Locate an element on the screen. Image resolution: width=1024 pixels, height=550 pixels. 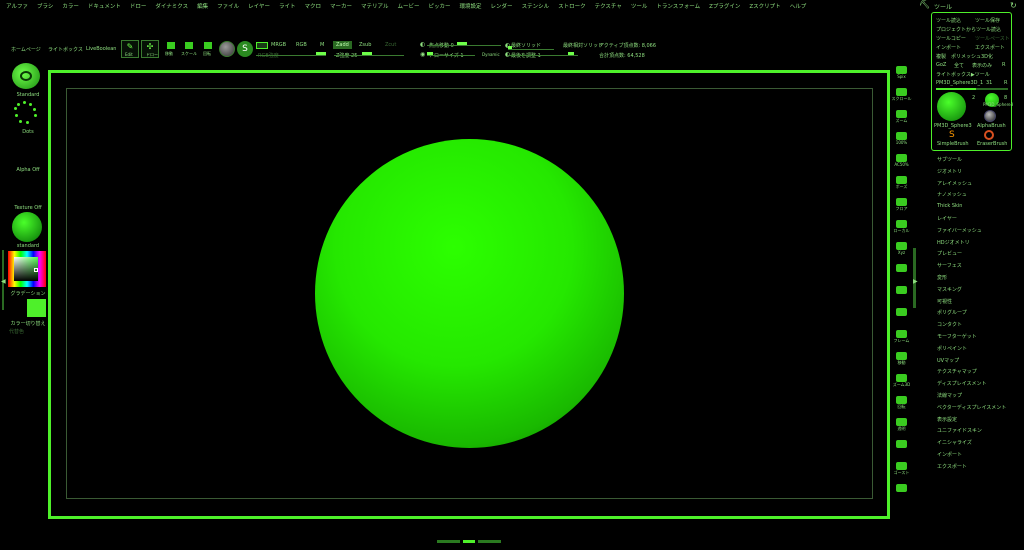
home-button: ホームページ is located at coordinates (26, 49).